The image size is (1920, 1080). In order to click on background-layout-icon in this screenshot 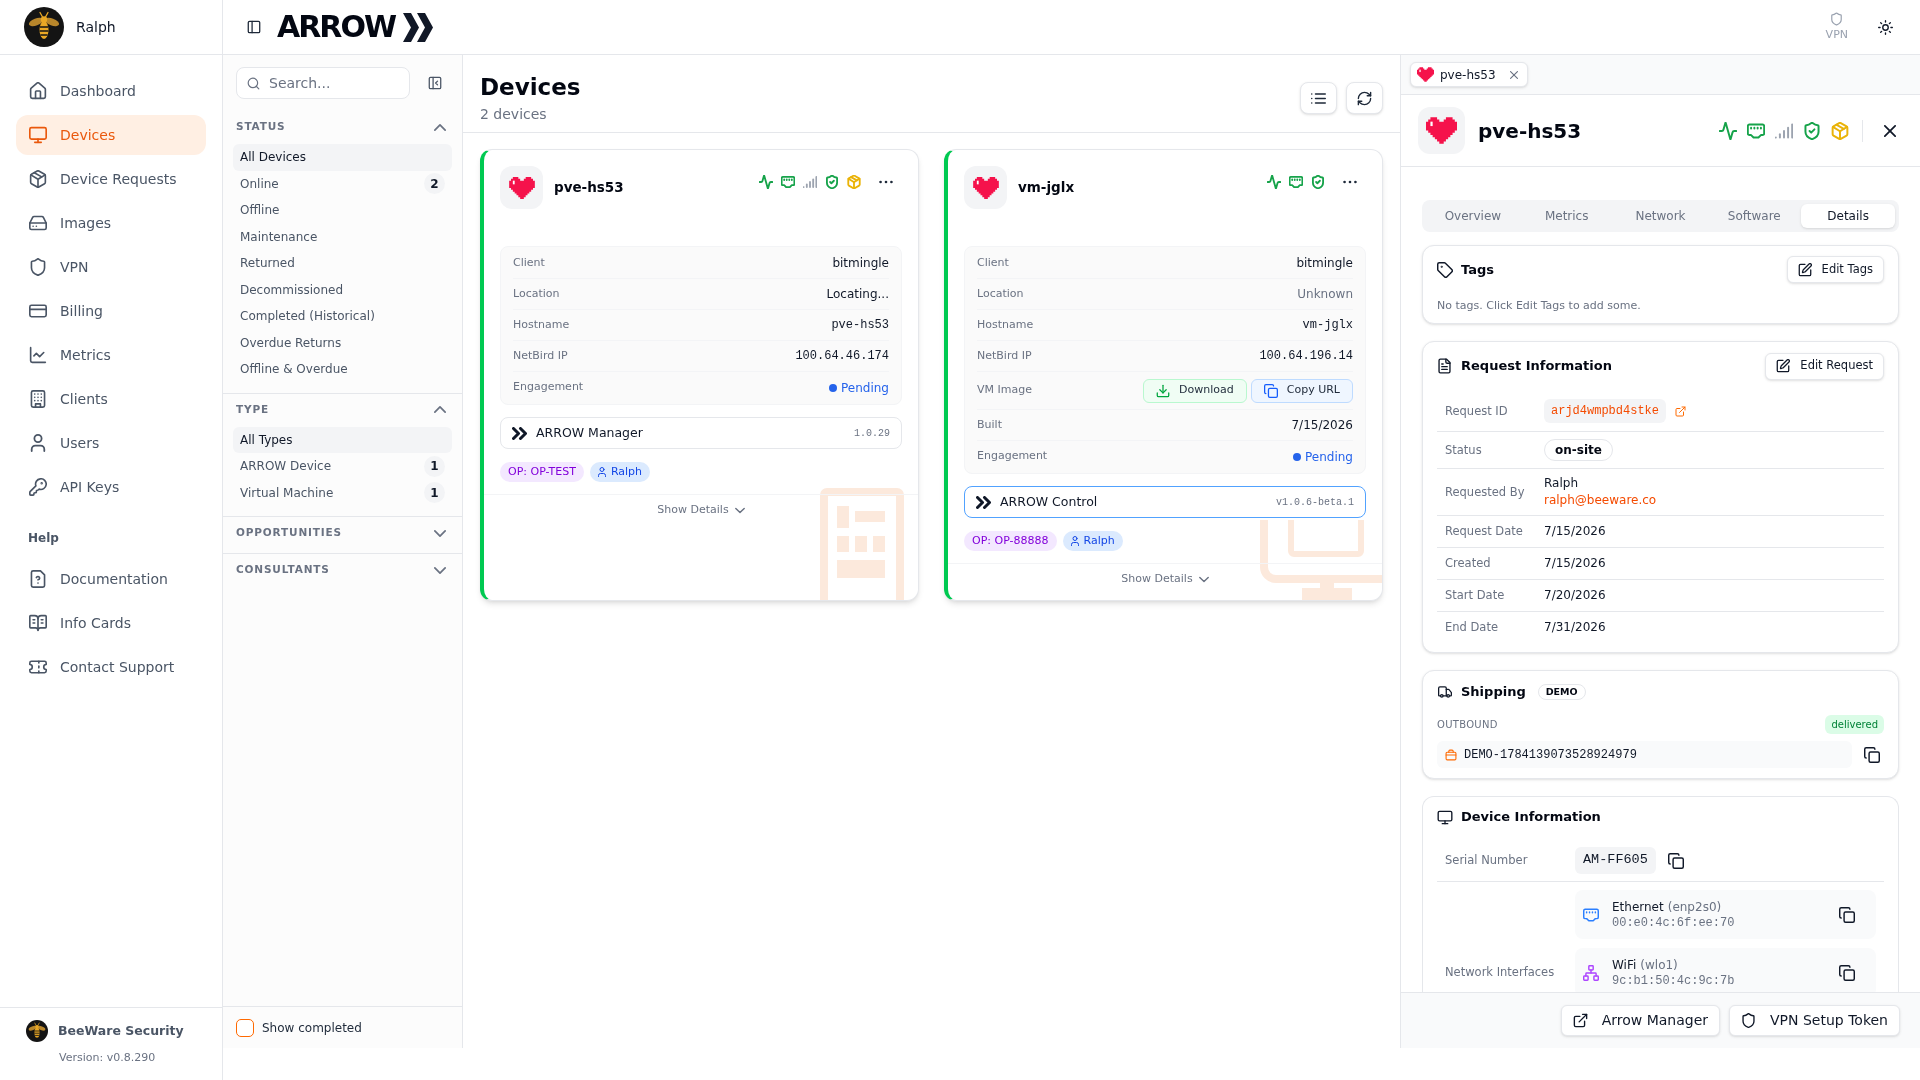, I will do `click(862, 543)`.